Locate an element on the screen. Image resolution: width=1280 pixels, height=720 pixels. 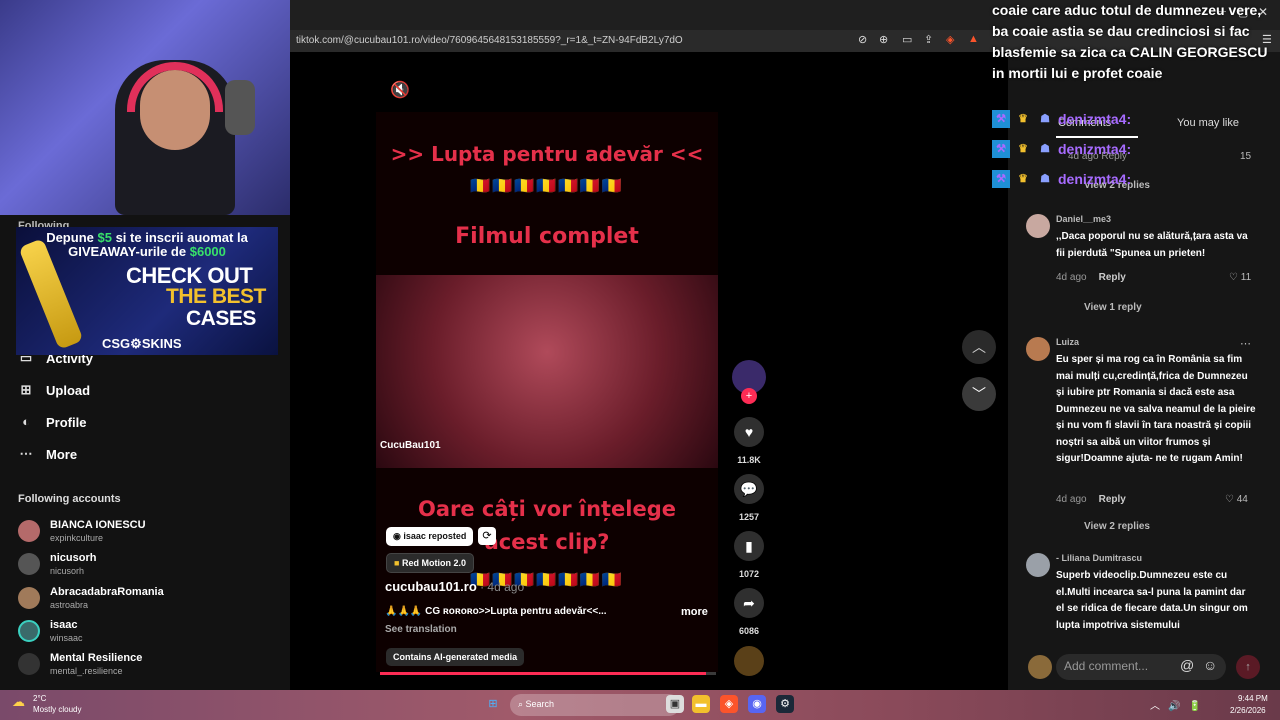
video-author: cucubau101.ro · 4d ago is located at coordinates (454, 586).